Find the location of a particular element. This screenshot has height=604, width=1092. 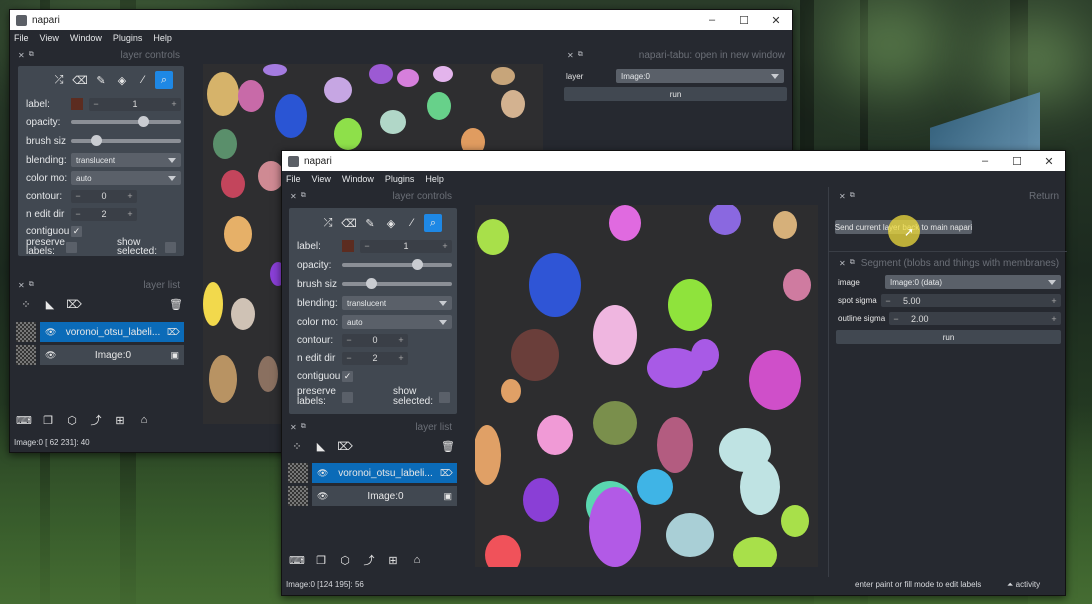

image-select: Image:0 (data) is located at coordinates (973, 282).